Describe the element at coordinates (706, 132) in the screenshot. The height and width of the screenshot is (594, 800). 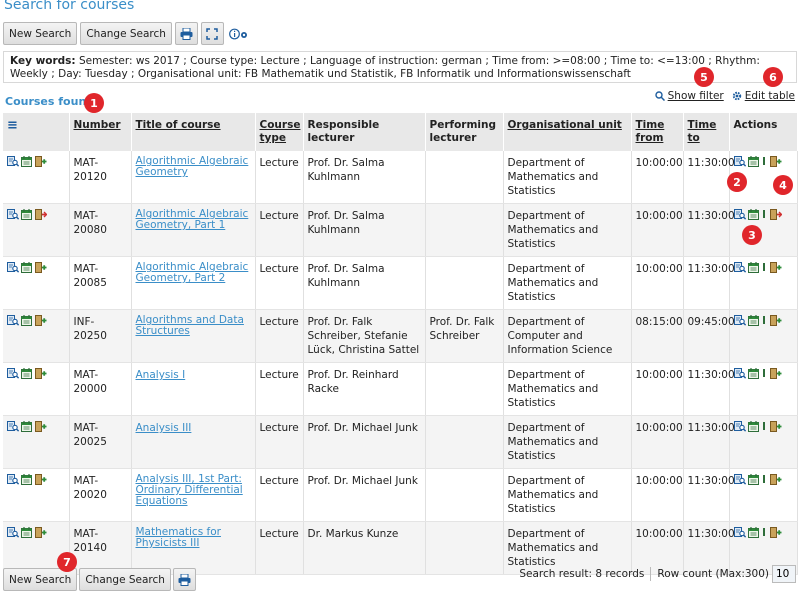
I see `column-time-to: Time to` at that location.